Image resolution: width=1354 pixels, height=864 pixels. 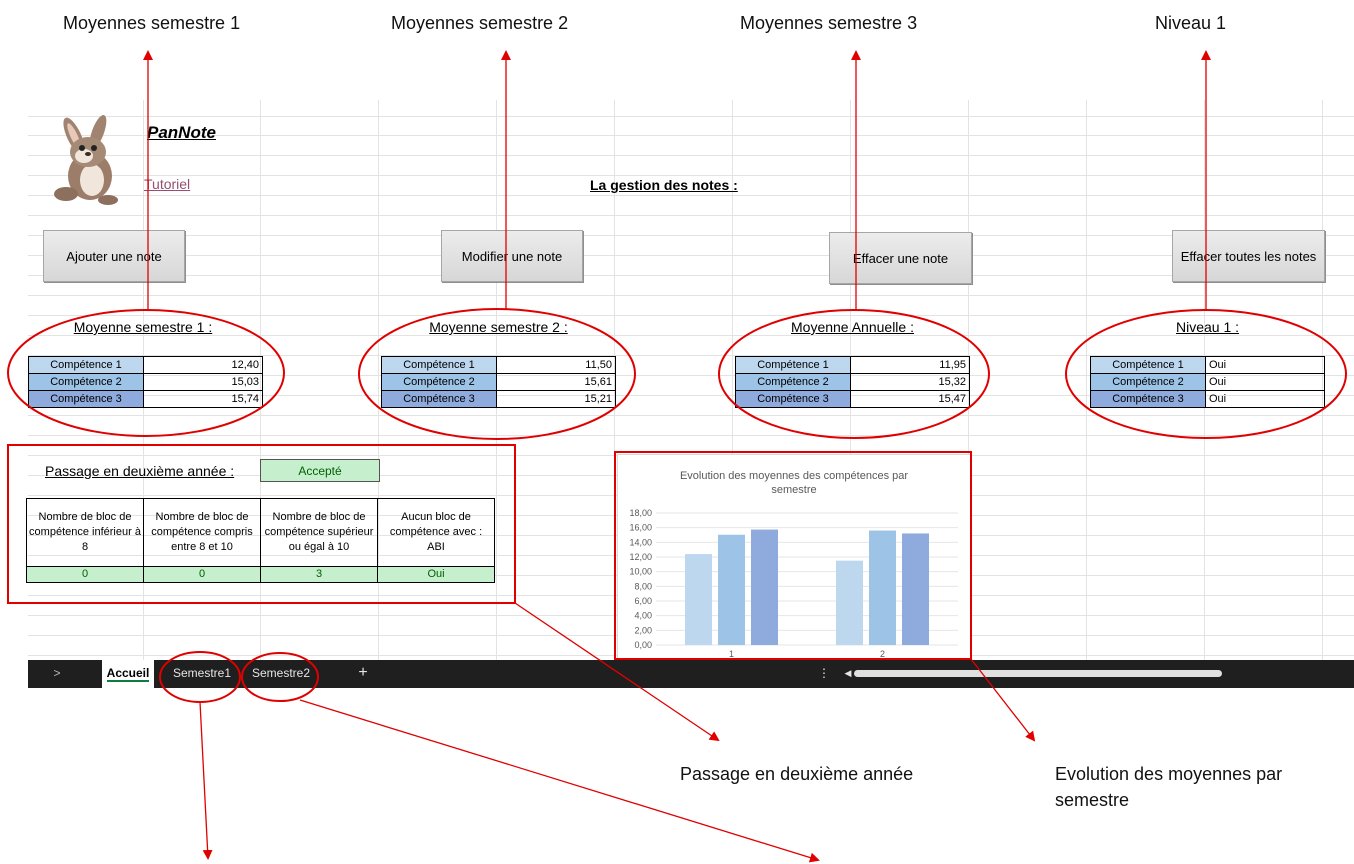 I want to click on callout-passage: Passage en deuxième année, so click(x=797, y=774).